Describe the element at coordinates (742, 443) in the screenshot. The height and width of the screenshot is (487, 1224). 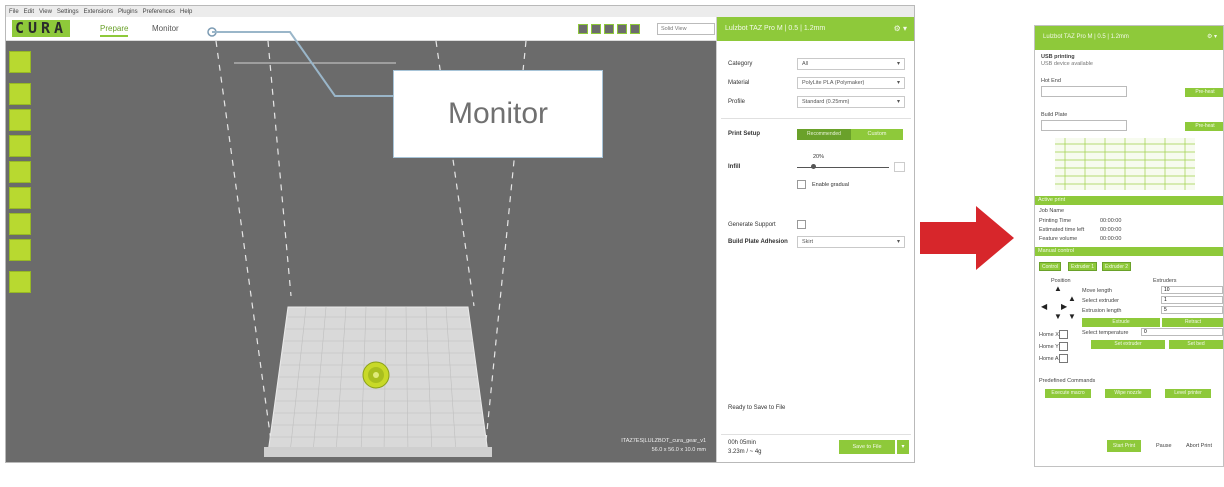
I see `print-time: 00h 05min` at that location.